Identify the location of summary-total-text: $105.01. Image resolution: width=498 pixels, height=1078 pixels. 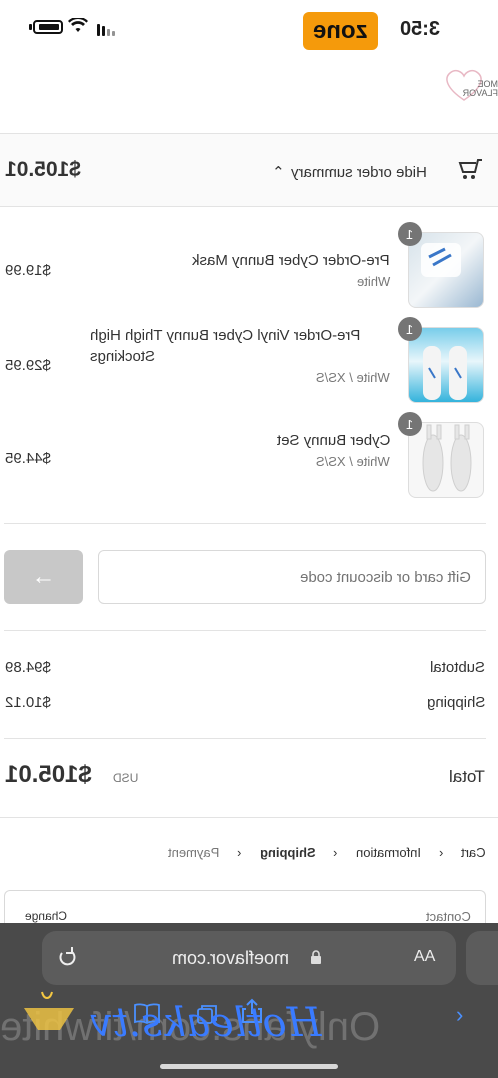
(43, 169).